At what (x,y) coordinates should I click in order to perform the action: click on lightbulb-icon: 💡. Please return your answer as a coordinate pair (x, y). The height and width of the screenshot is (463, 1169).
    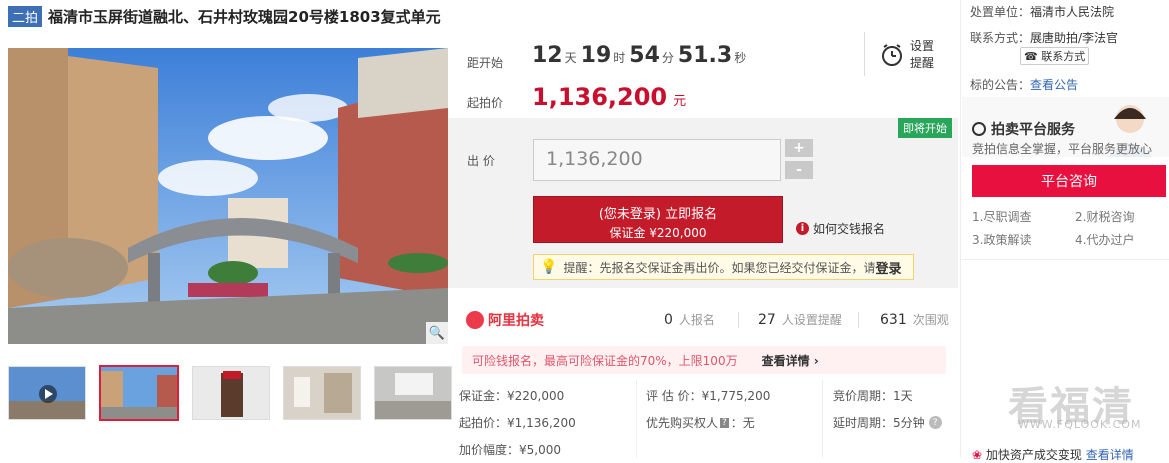
    Looking at the image, I should click on (549, 267).